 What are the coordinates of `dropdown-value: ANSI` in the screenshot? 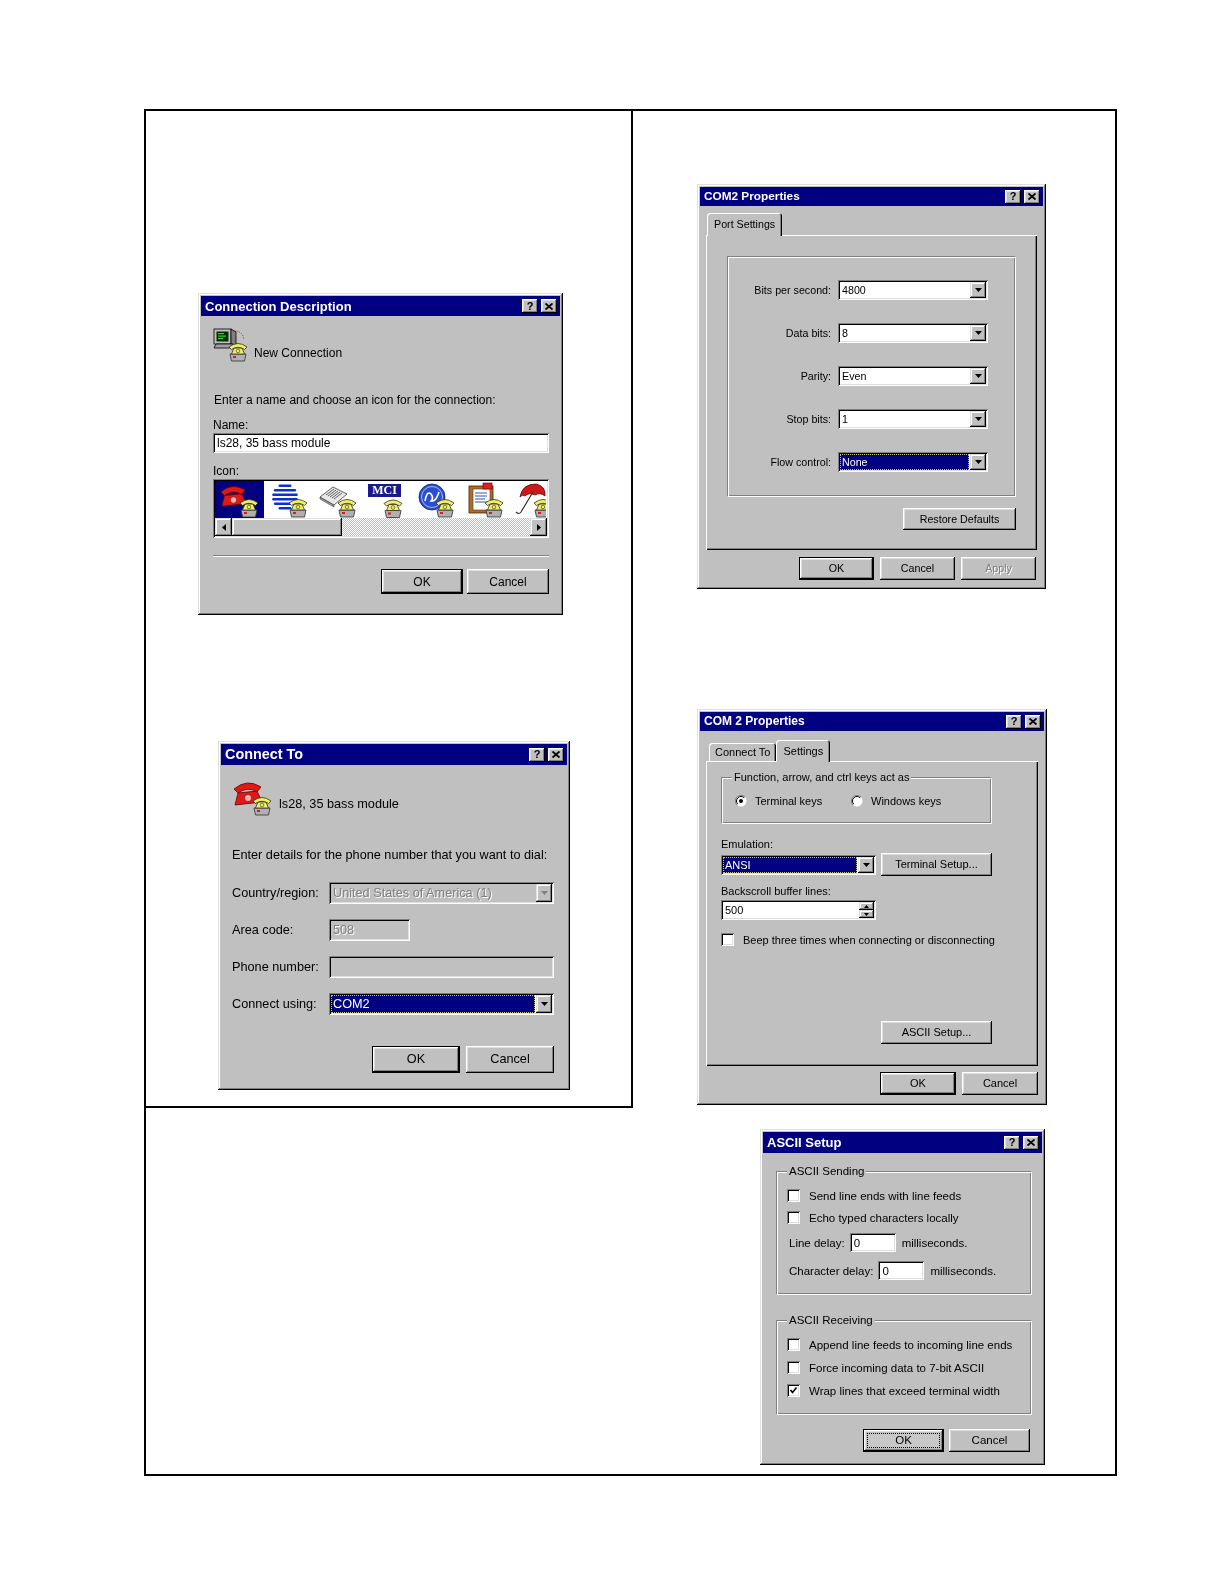 It's located at (790, 864).